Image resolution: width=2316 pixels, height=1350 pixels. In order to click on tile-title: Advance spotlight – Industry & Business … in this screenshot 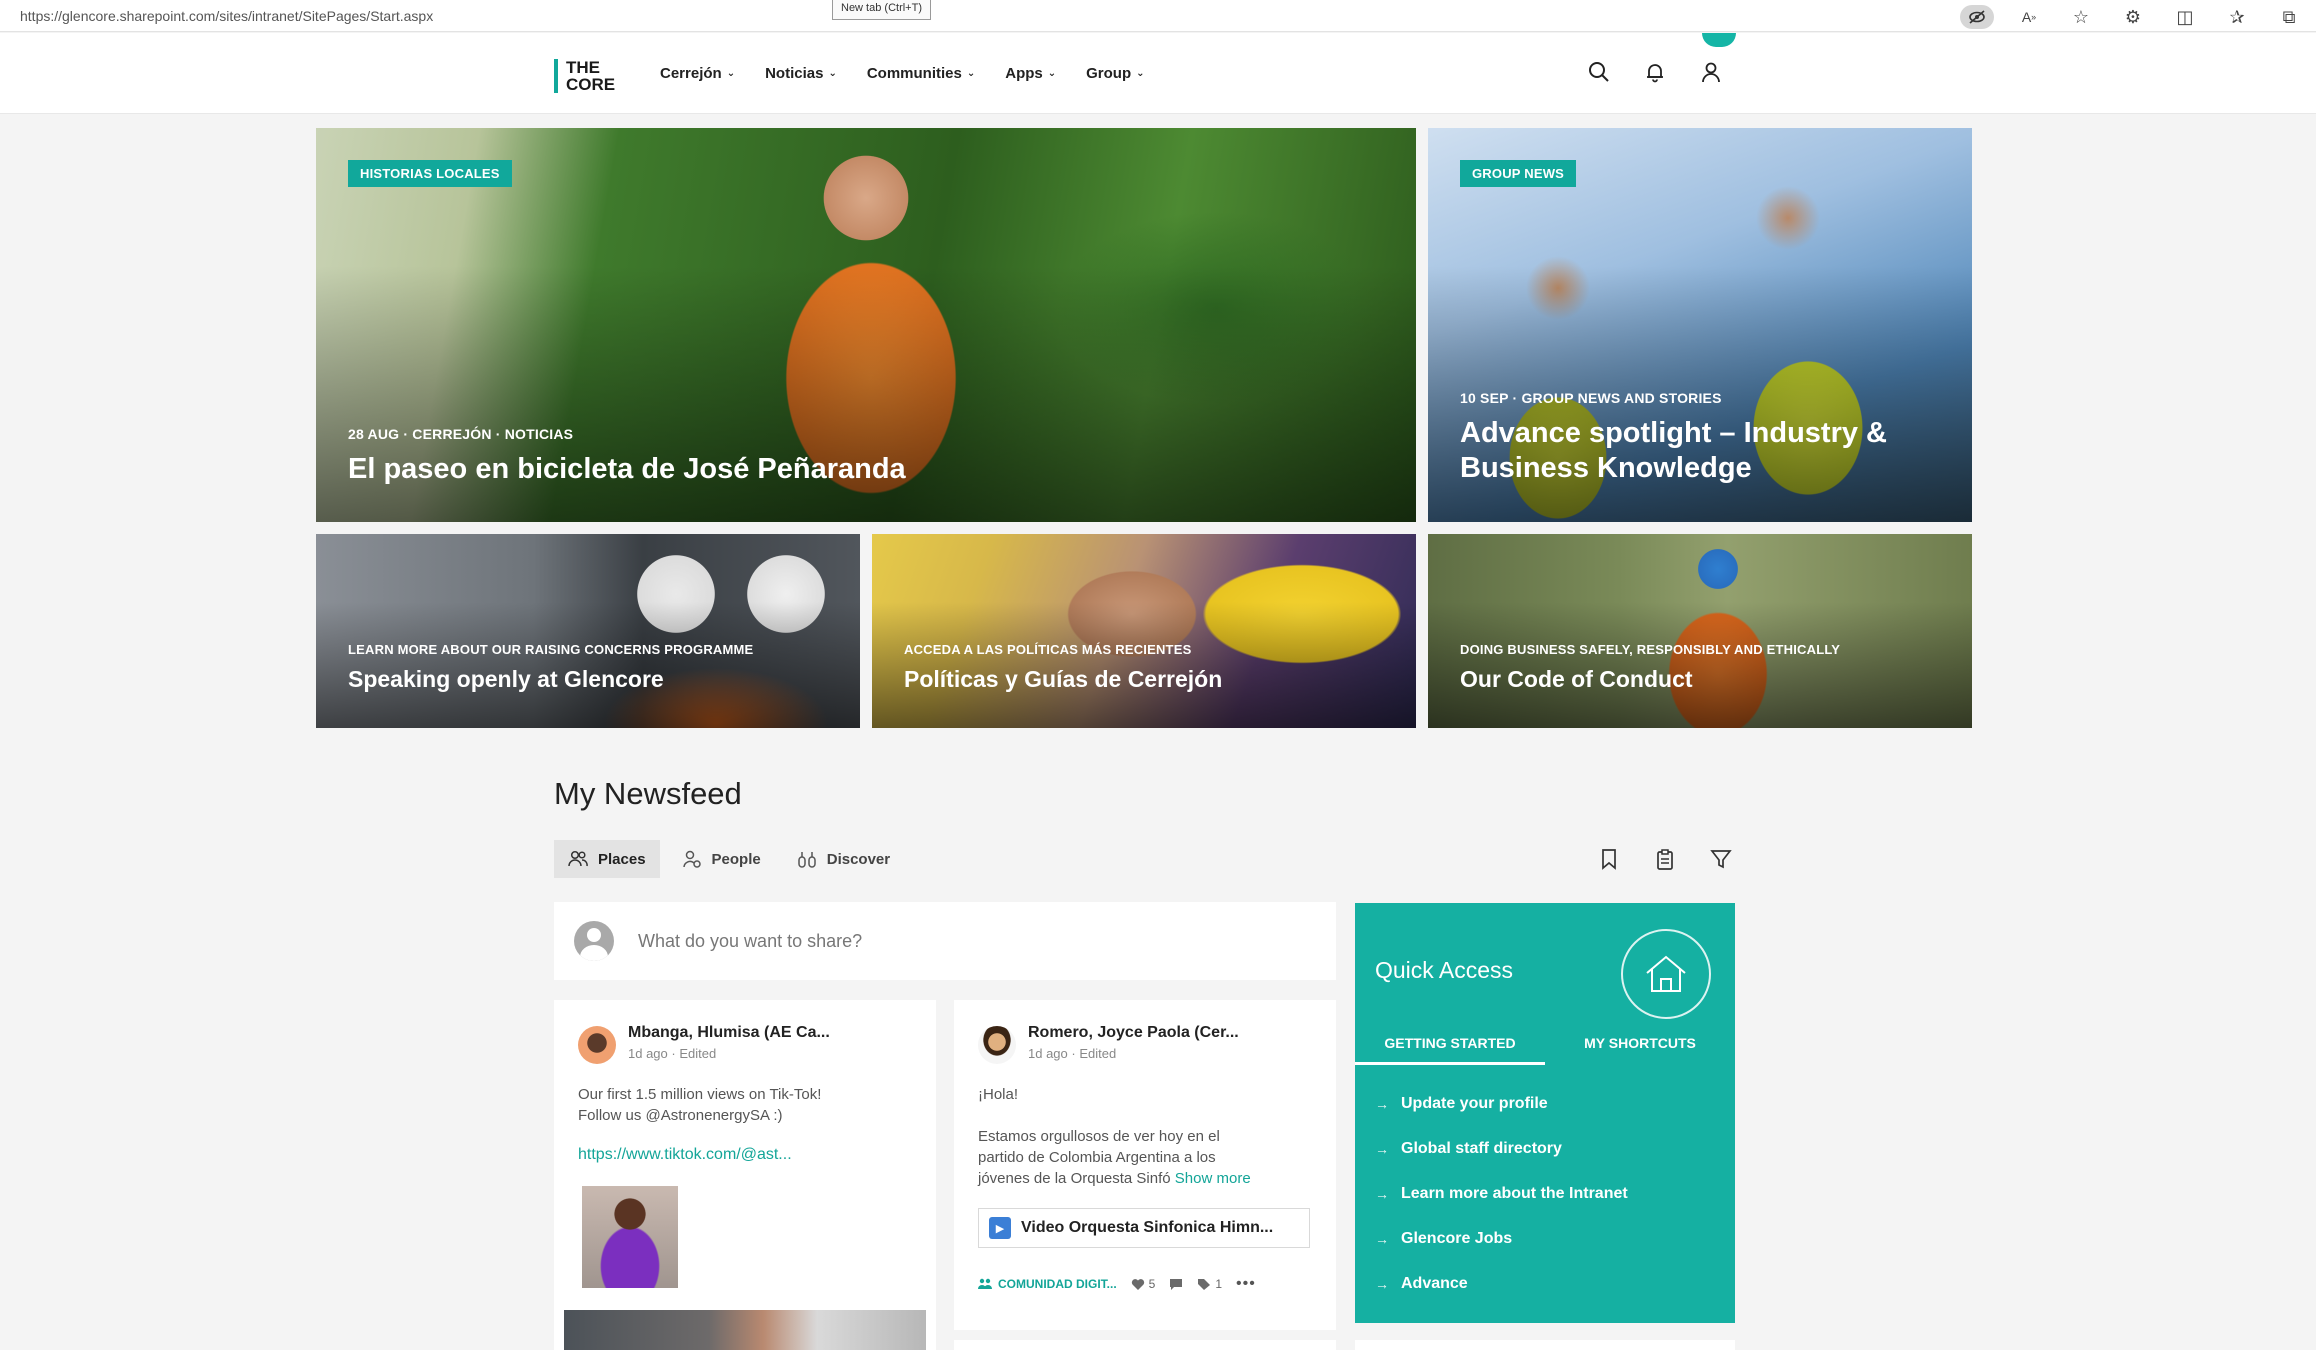, I will do `click(1673, 450)`.